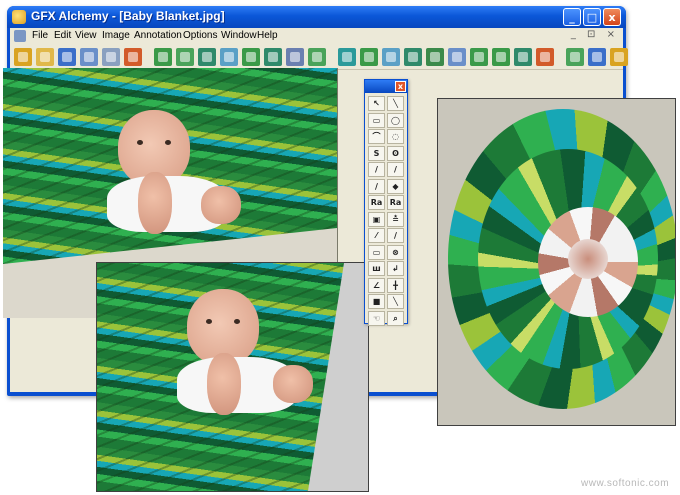 This screenshot has width=680, height=495. Describe the element at coordinates (376, 219) in the screenshot. I see `image-icon: ▣` at that location.